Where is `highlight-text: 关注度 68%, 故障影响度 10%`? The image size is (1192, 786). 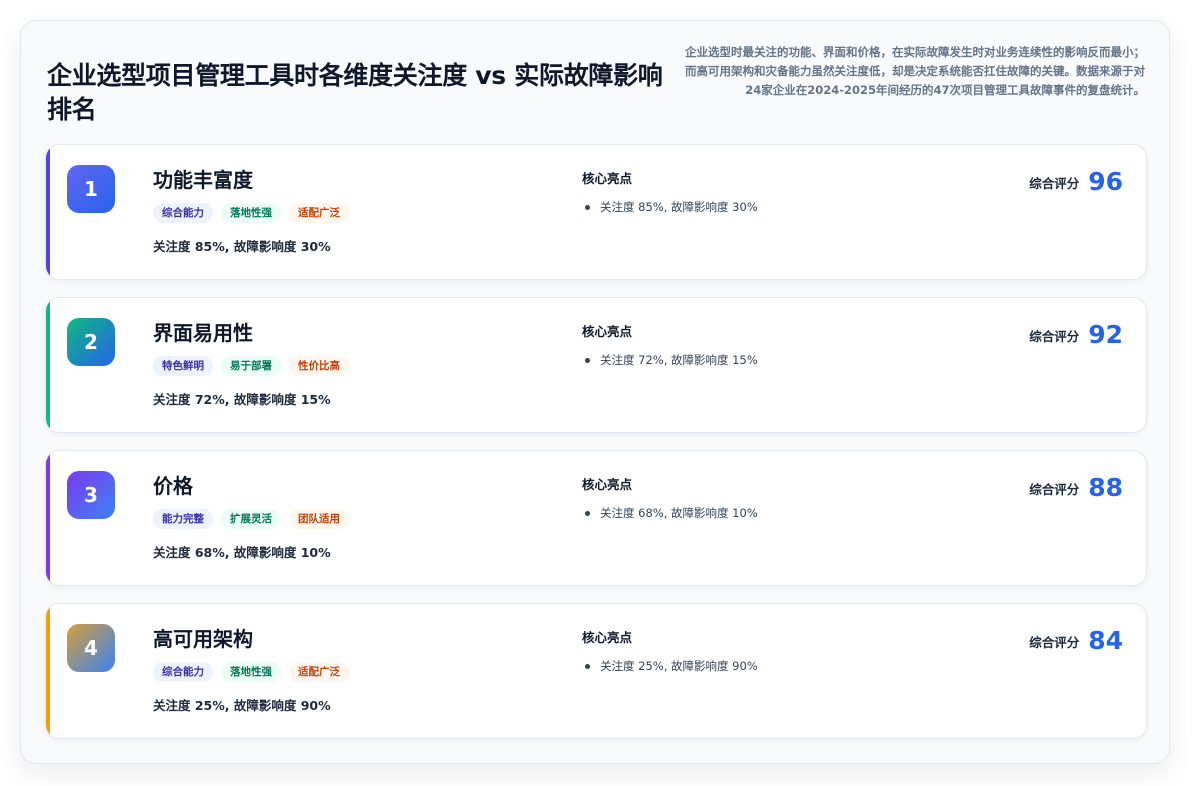 highlight-text: 关注度 68%, 故障影响度 10% is located at coordinates (679, 513).